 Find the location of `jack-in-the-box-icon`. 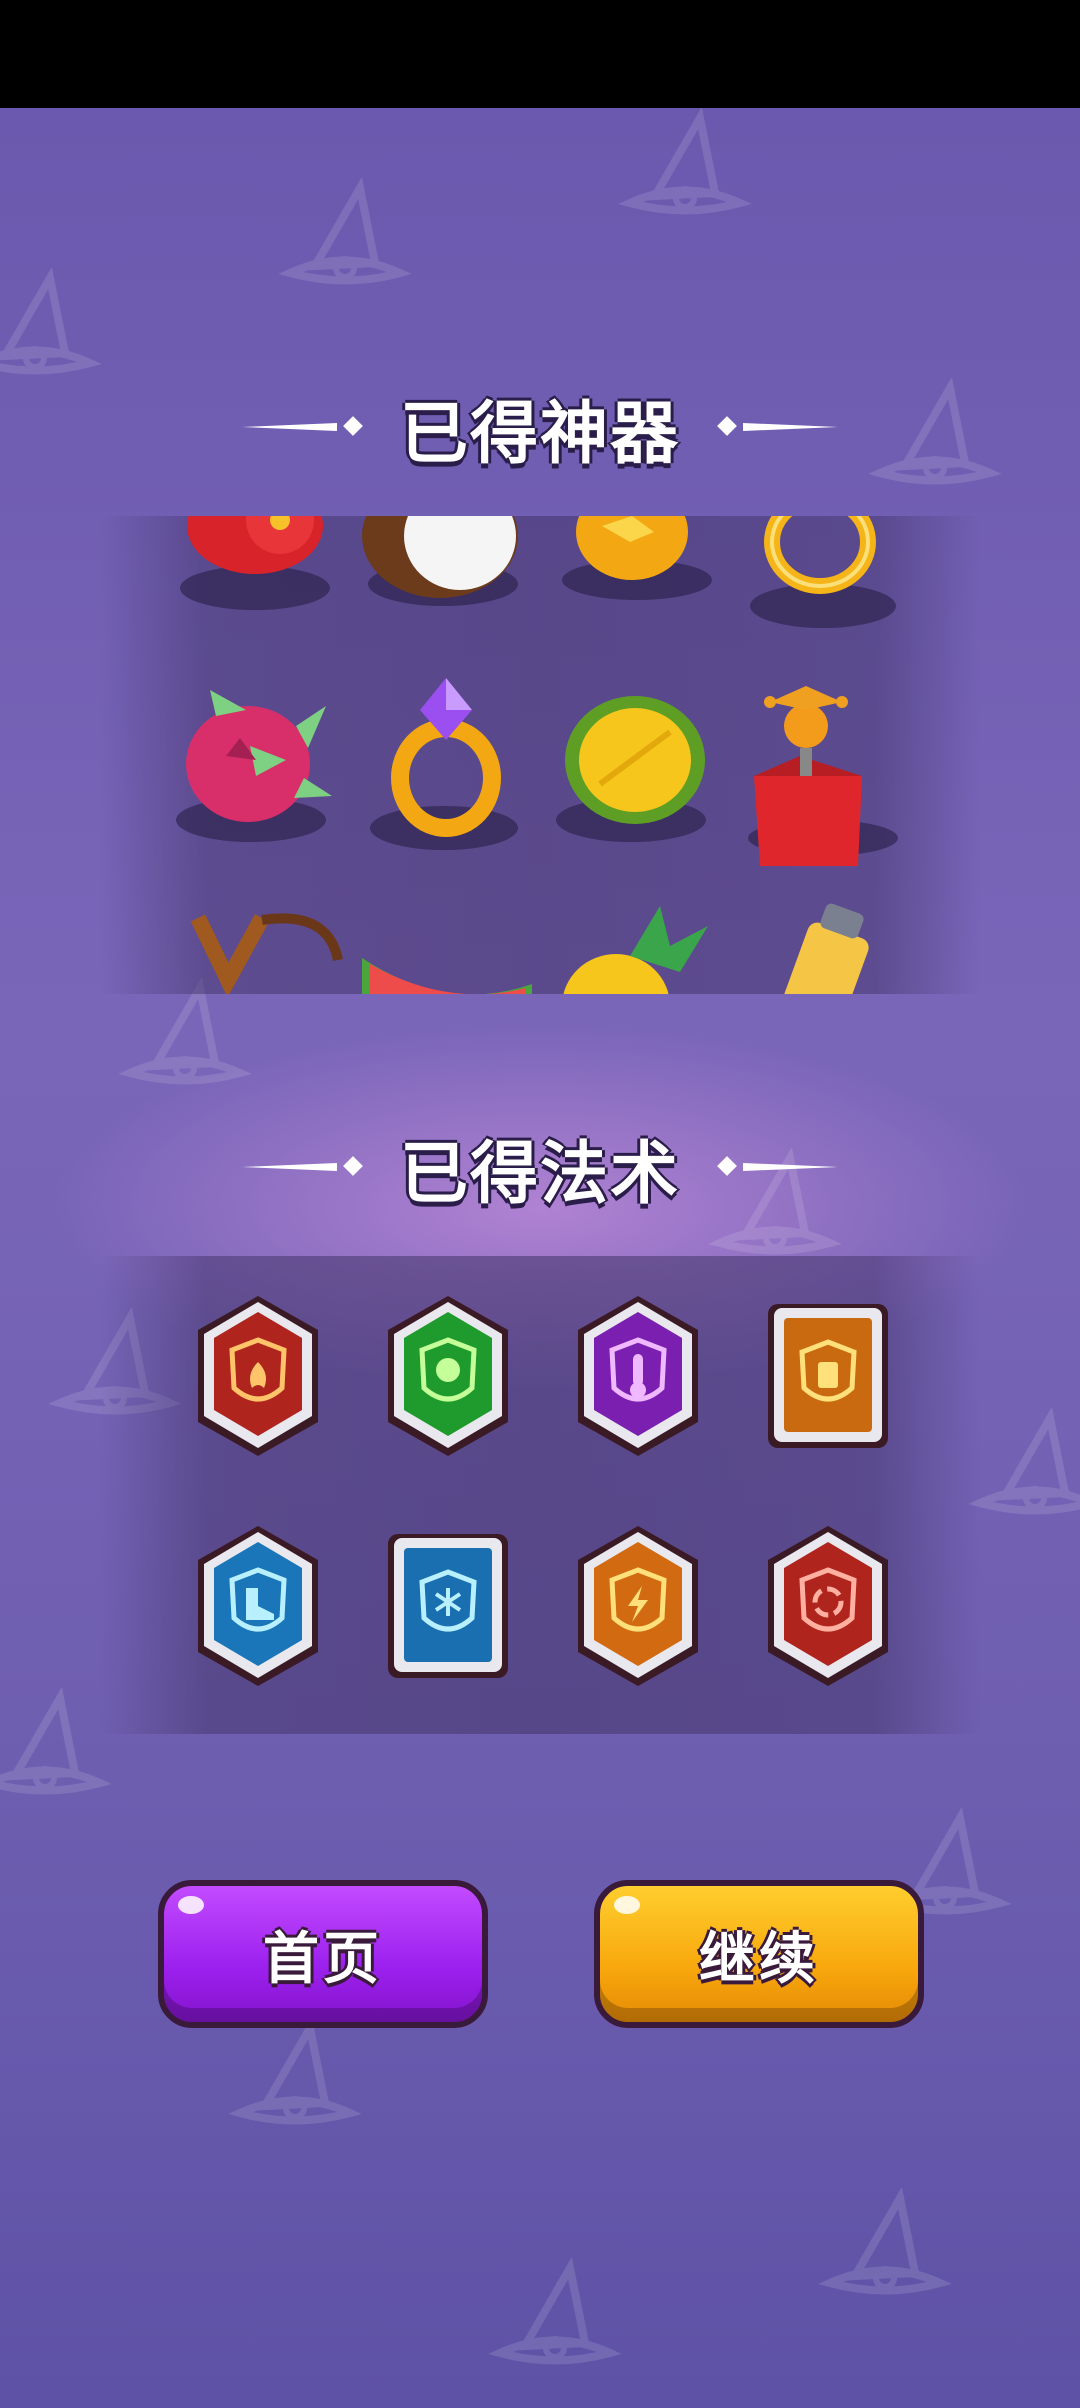

jack-in-the-box-icon is located at coordinates (808, 776).